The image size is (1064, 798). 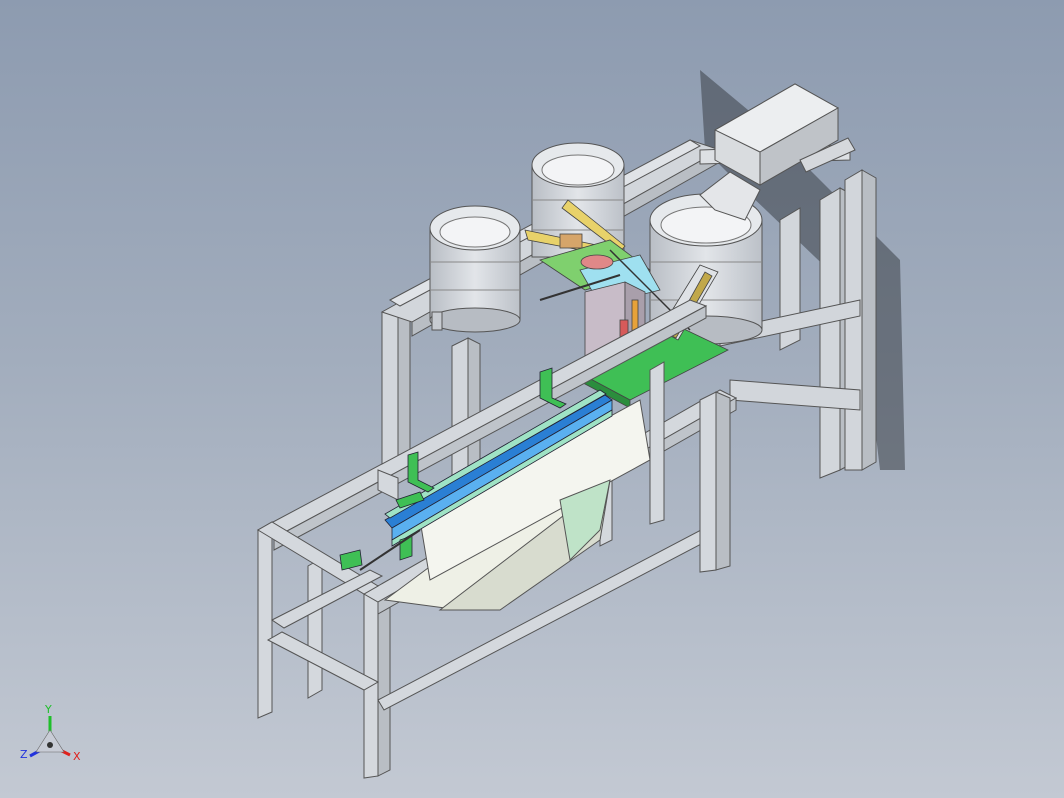 What do you see at coordinates (77, 756) in the screenshot?
I see `triad-x-label: X` at bounding box center [77, 756].